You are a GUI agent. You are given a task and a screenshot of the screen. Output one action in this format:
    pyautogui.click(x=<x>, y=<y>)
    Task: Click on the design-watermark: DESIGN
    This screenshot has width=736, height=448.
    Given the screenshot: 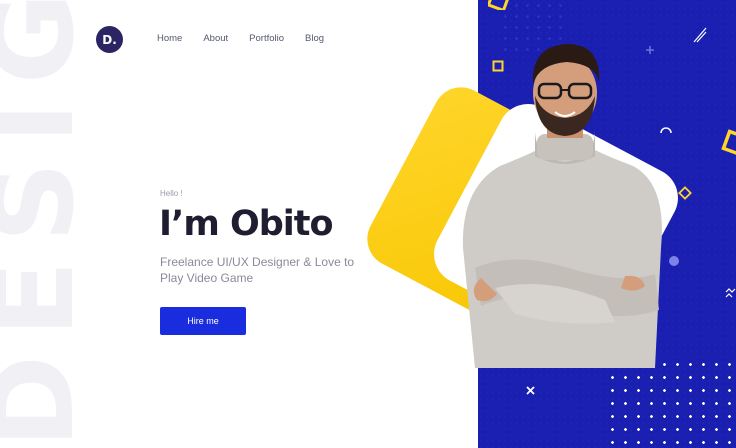 What is the action you would take?
    pyautogui.click(x=49, y=224)
    